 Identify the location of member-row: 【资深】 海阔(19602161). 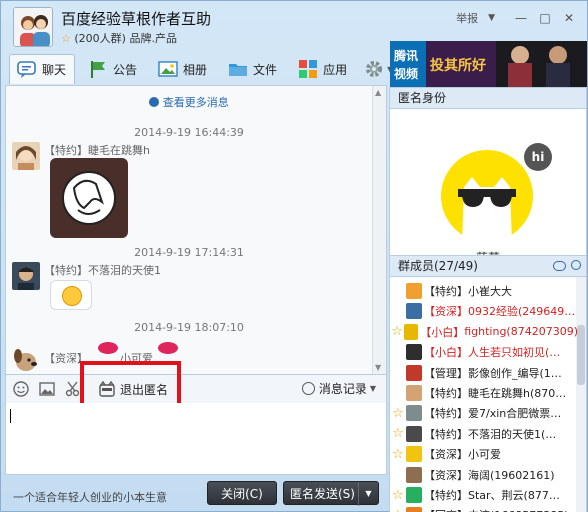
(484, 475).